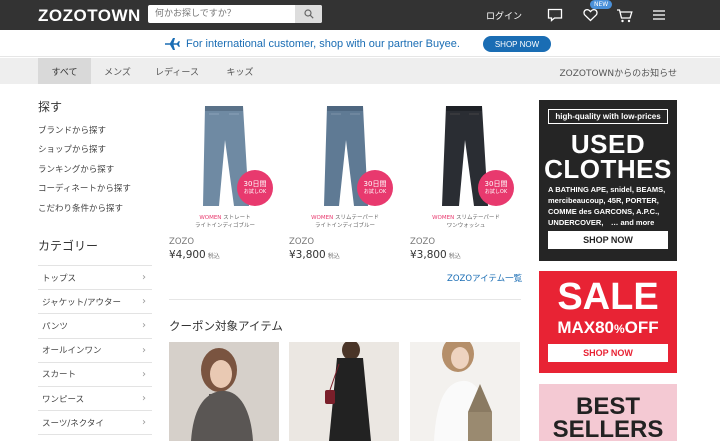  I want to click on search-input, so click(221, 14).